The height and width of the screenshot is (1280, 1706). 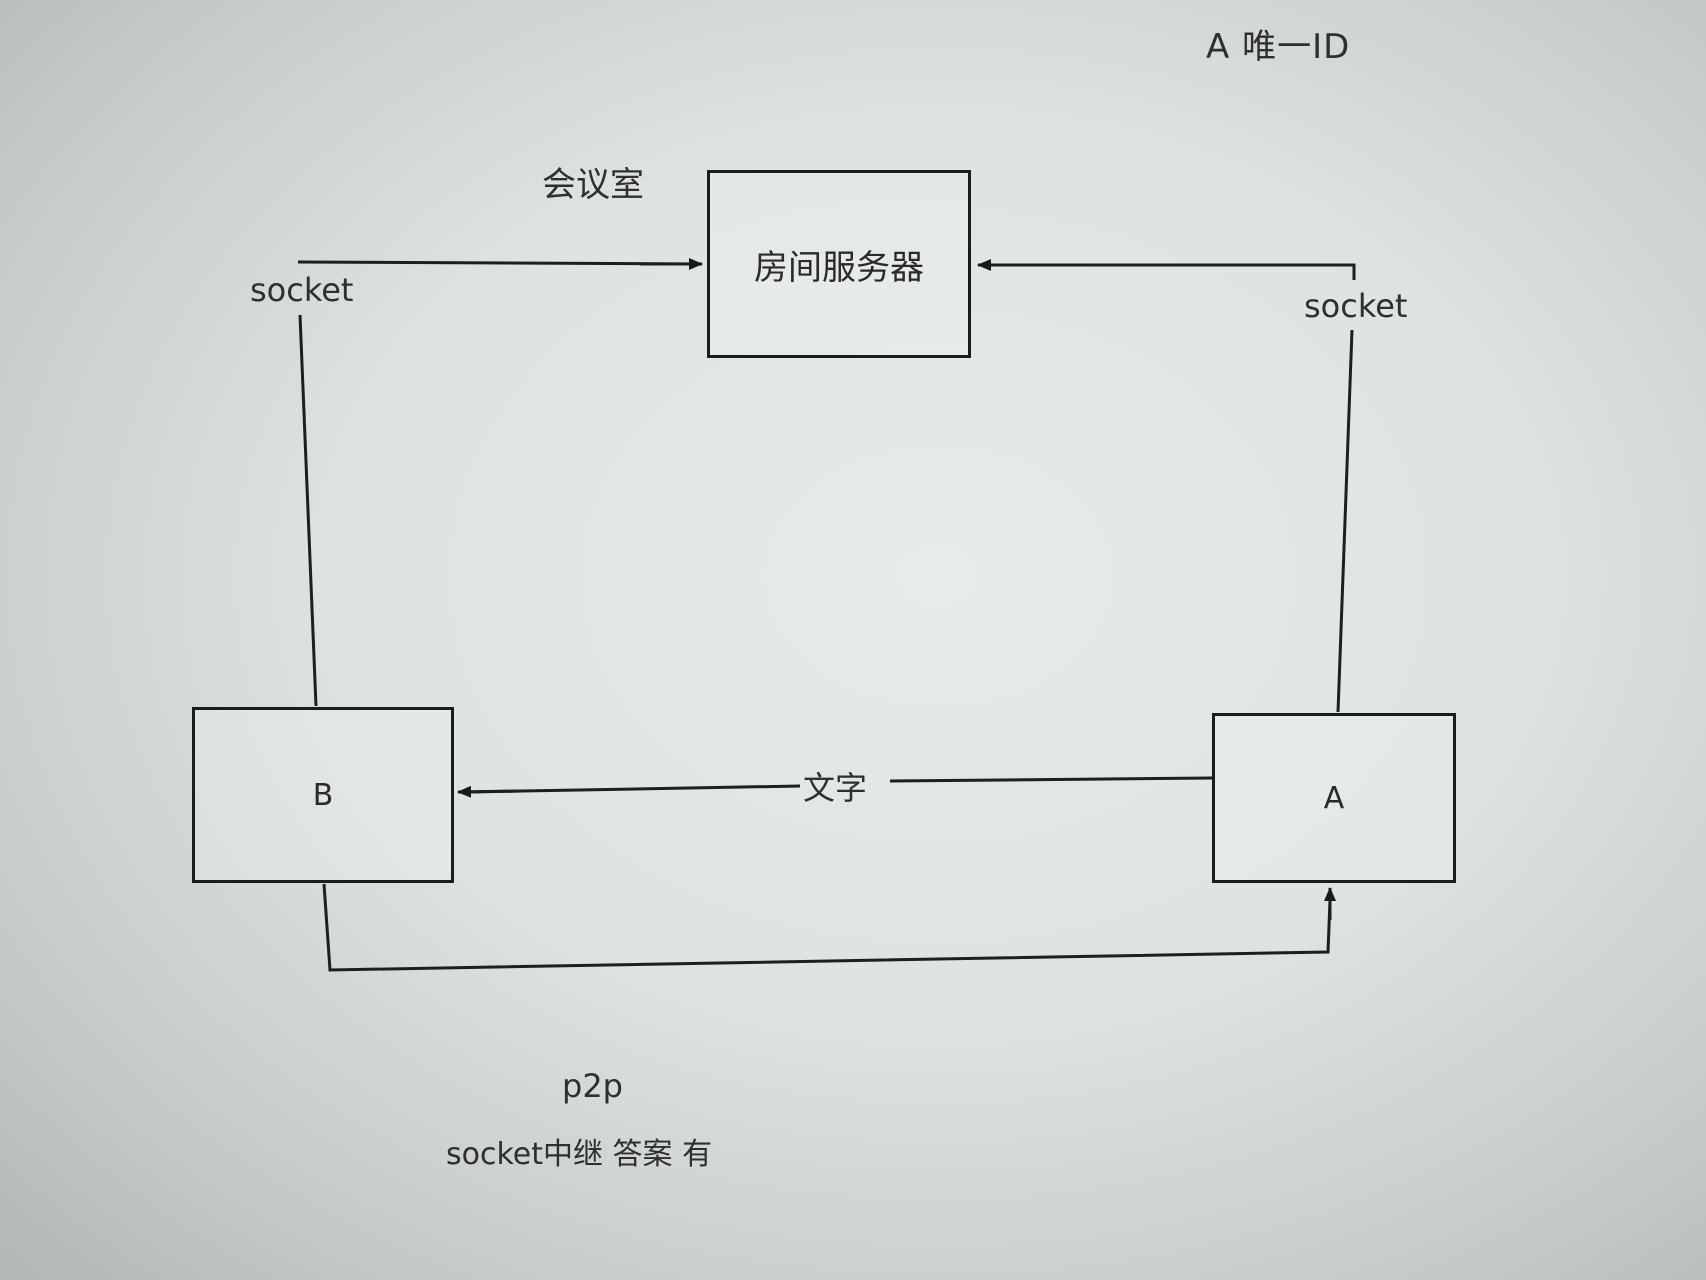 What do you see at coordinates (839, 267) in the screenshot?
I see `room-server-label: 房间服务器` at bounding box center [839, 267].